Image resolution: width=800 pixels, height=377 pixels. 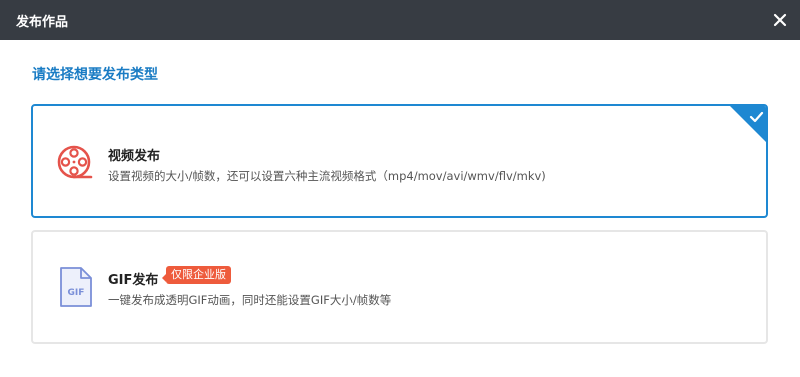 What do you see at coordinates (250, 300) in the screenshot?
I see `gif-option-description: 一键发布成透明GIF动画，同时还能设置GIF大小/帧数等` at bounding box center [250, 300].